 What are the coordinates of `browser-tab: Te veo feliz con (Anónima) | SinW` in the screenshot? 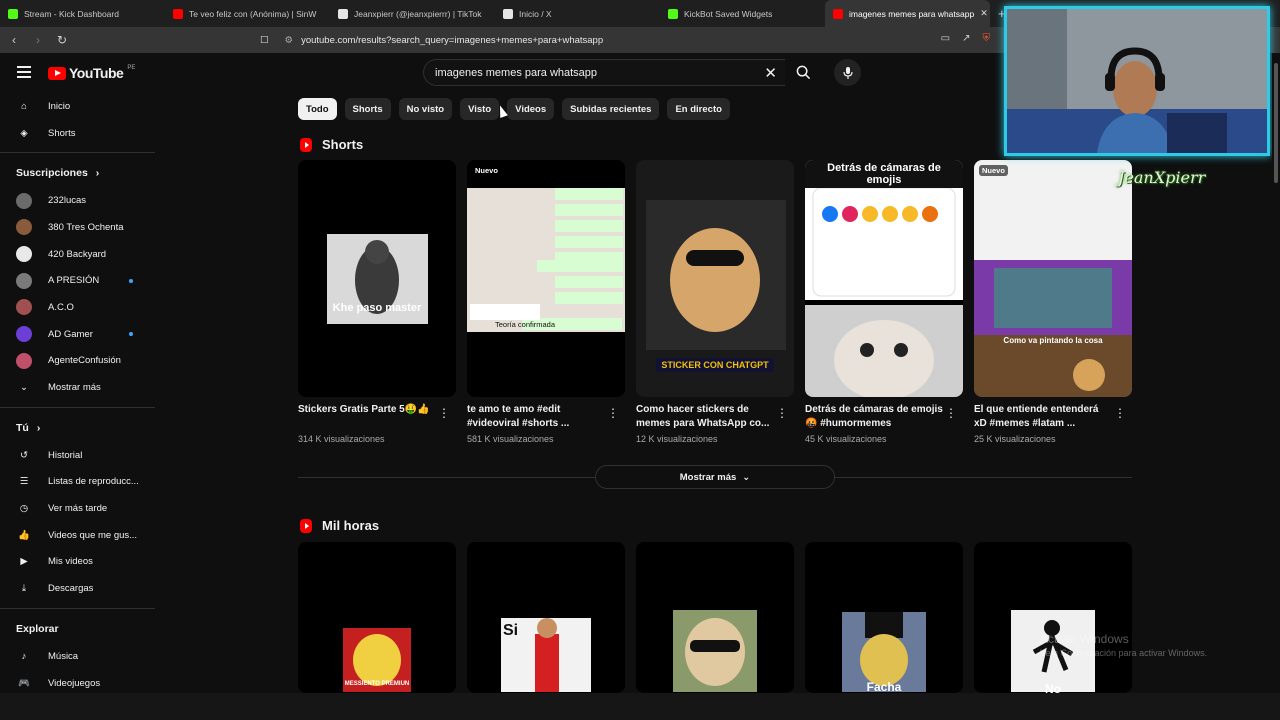 It's located at (247, 13).